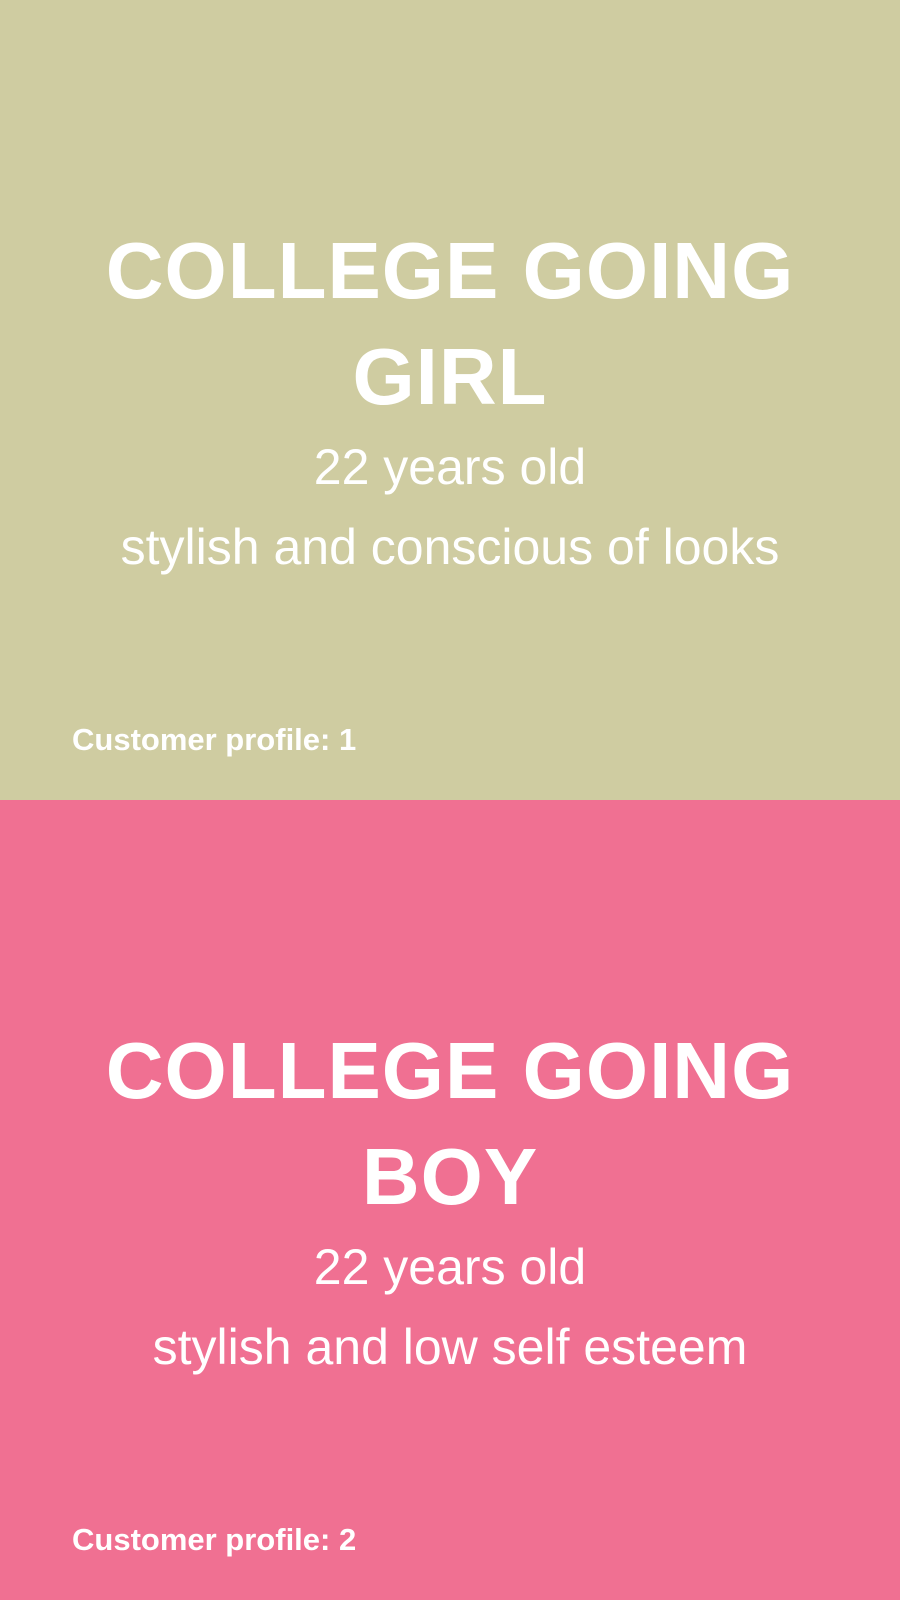 The image size is (900, 1600). I want to click on profile-title-line-2: BOY, so click(450, 1176).